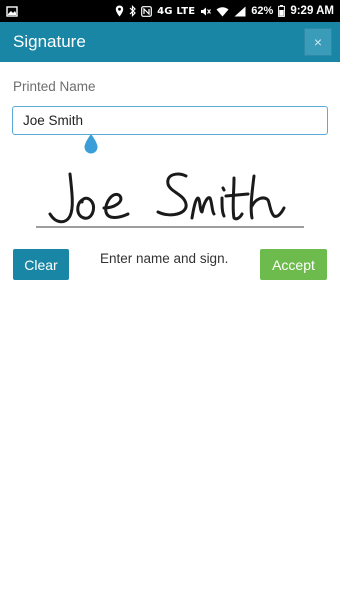  I want to click on page-title: Signature, so click(49, 41).